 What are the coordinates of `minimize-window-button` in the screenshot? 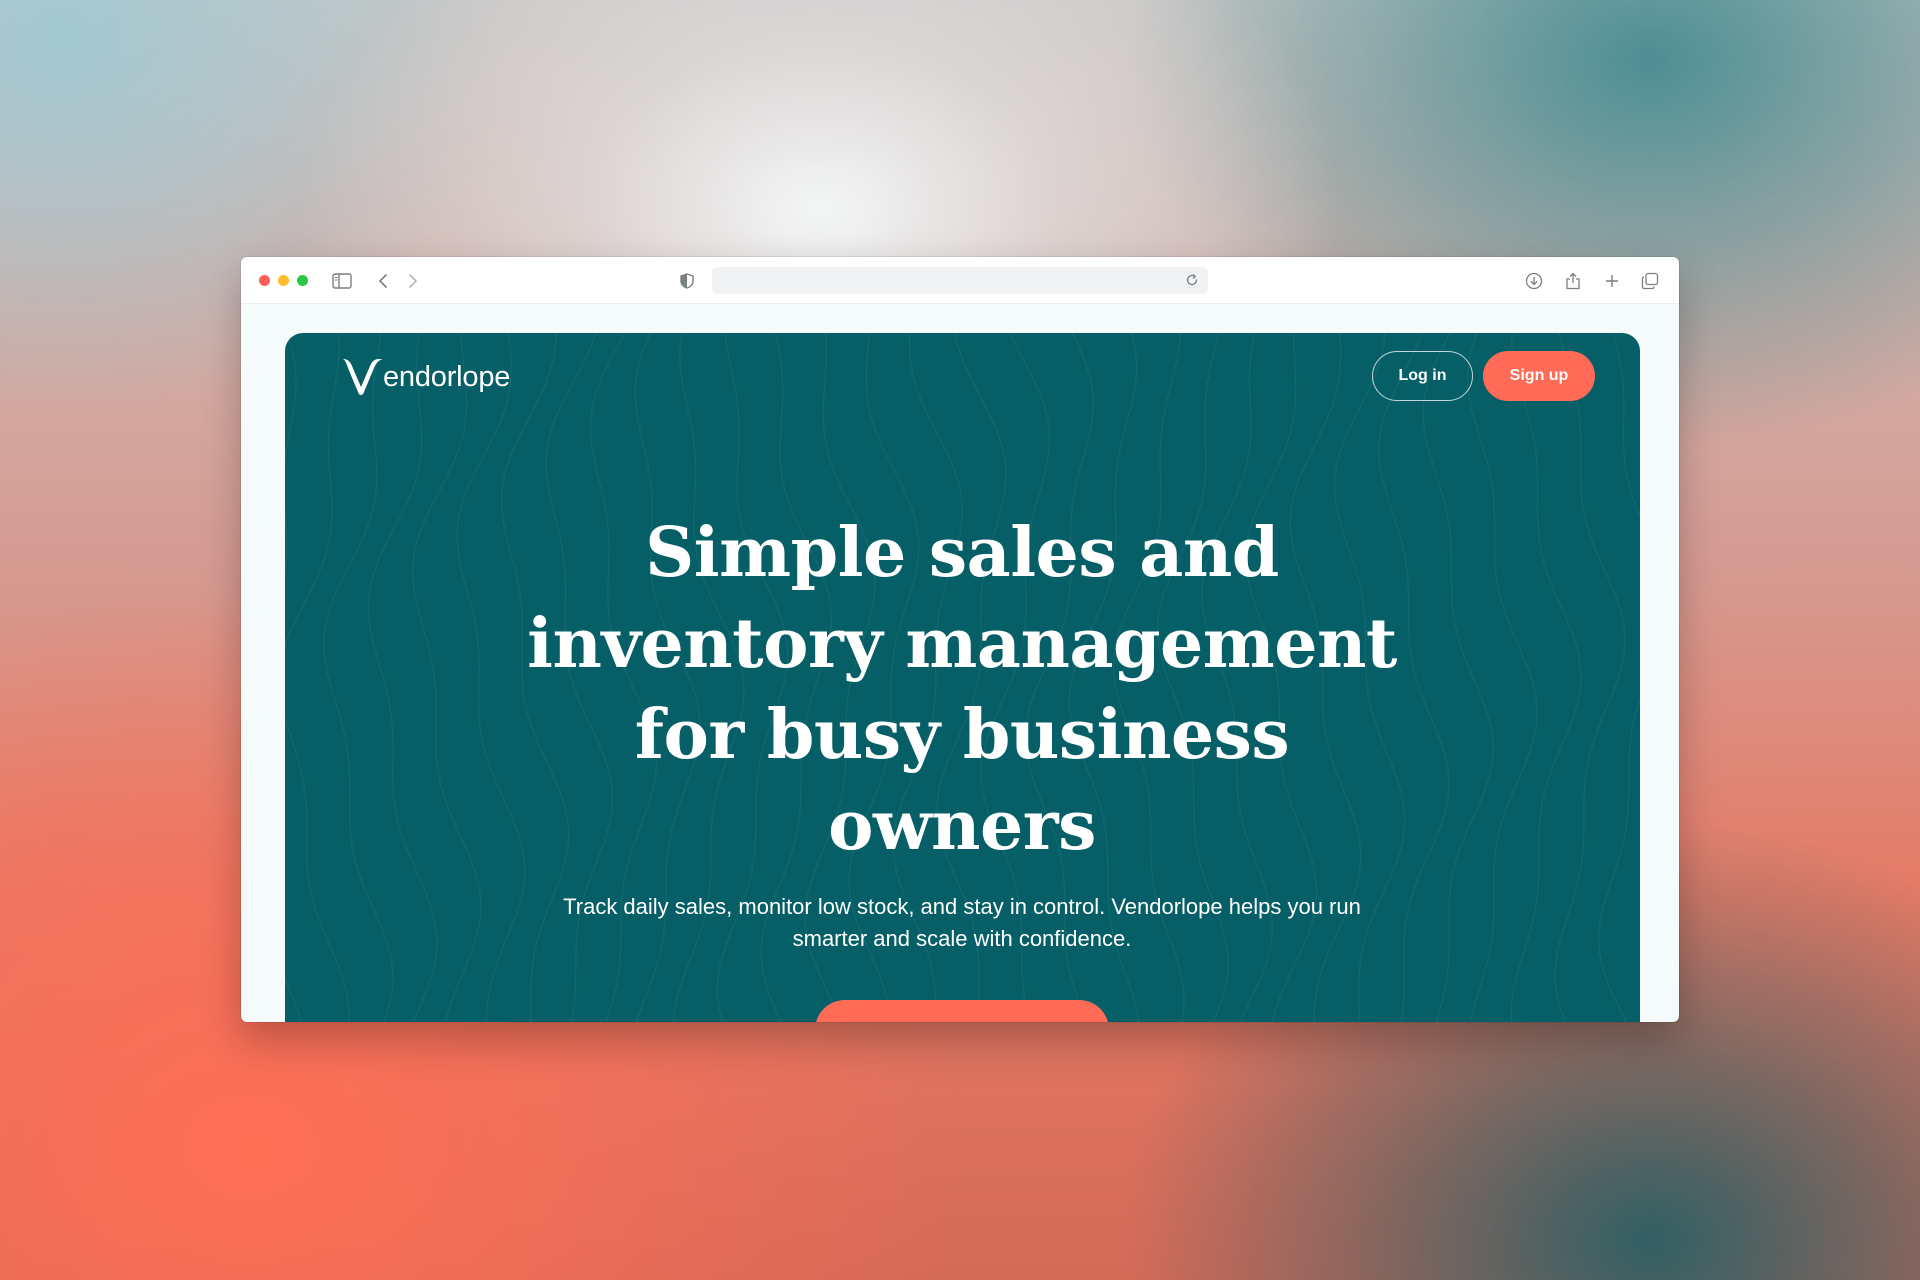 It's located at (283, 280).